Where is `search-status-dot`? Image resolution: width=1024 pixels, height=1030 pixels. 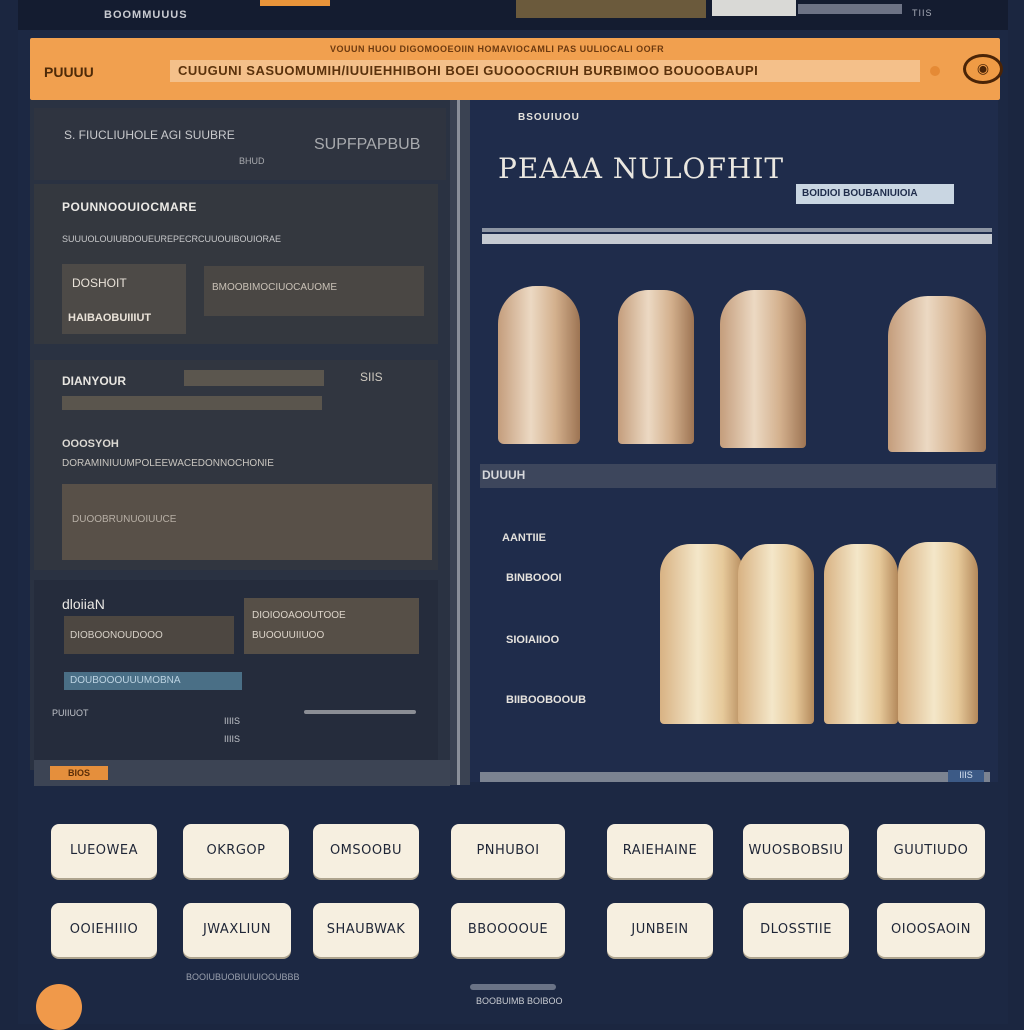 search-status-dot is located at coordinates (935, 71).